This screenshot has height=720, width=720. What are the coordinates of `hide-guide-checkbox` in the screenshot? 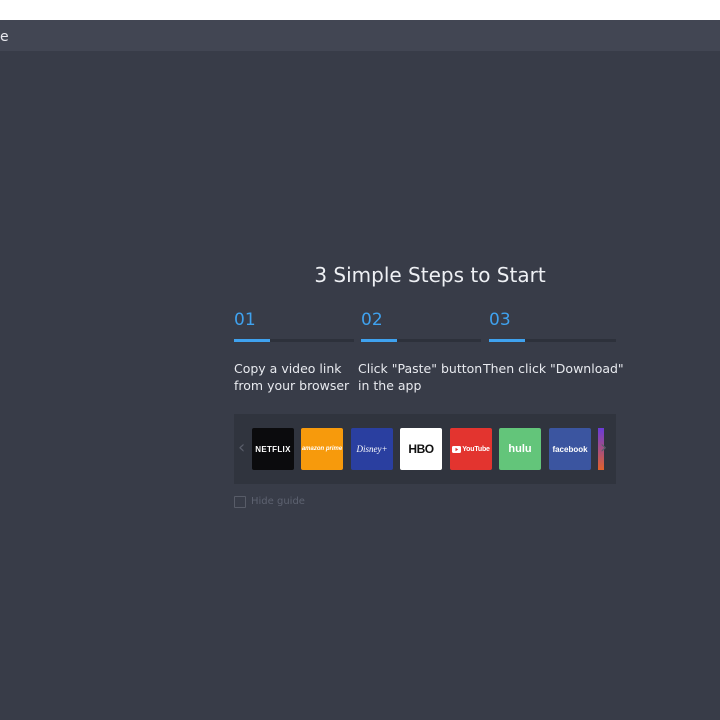 It's located at (240, 502).